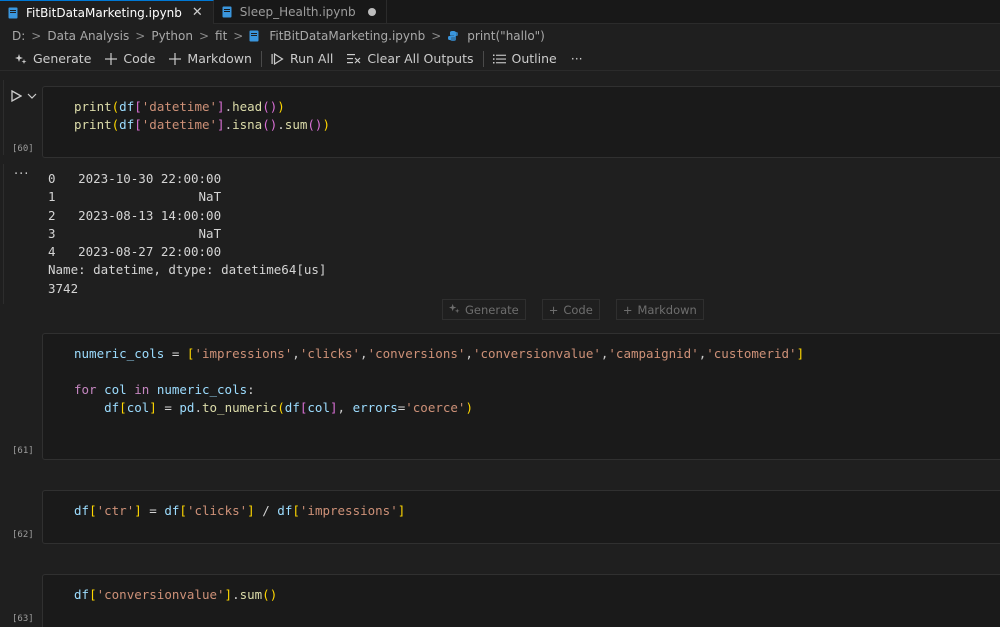  What do you see at coordinates (371, 12) in the screenshot?
I see `unsaved-dot-icon` at bounding box center [371, 12].